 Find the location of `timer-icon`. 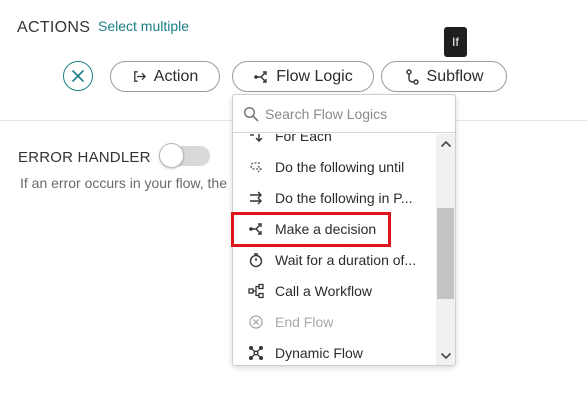

timer-icon is located at coordinates (256, 260).